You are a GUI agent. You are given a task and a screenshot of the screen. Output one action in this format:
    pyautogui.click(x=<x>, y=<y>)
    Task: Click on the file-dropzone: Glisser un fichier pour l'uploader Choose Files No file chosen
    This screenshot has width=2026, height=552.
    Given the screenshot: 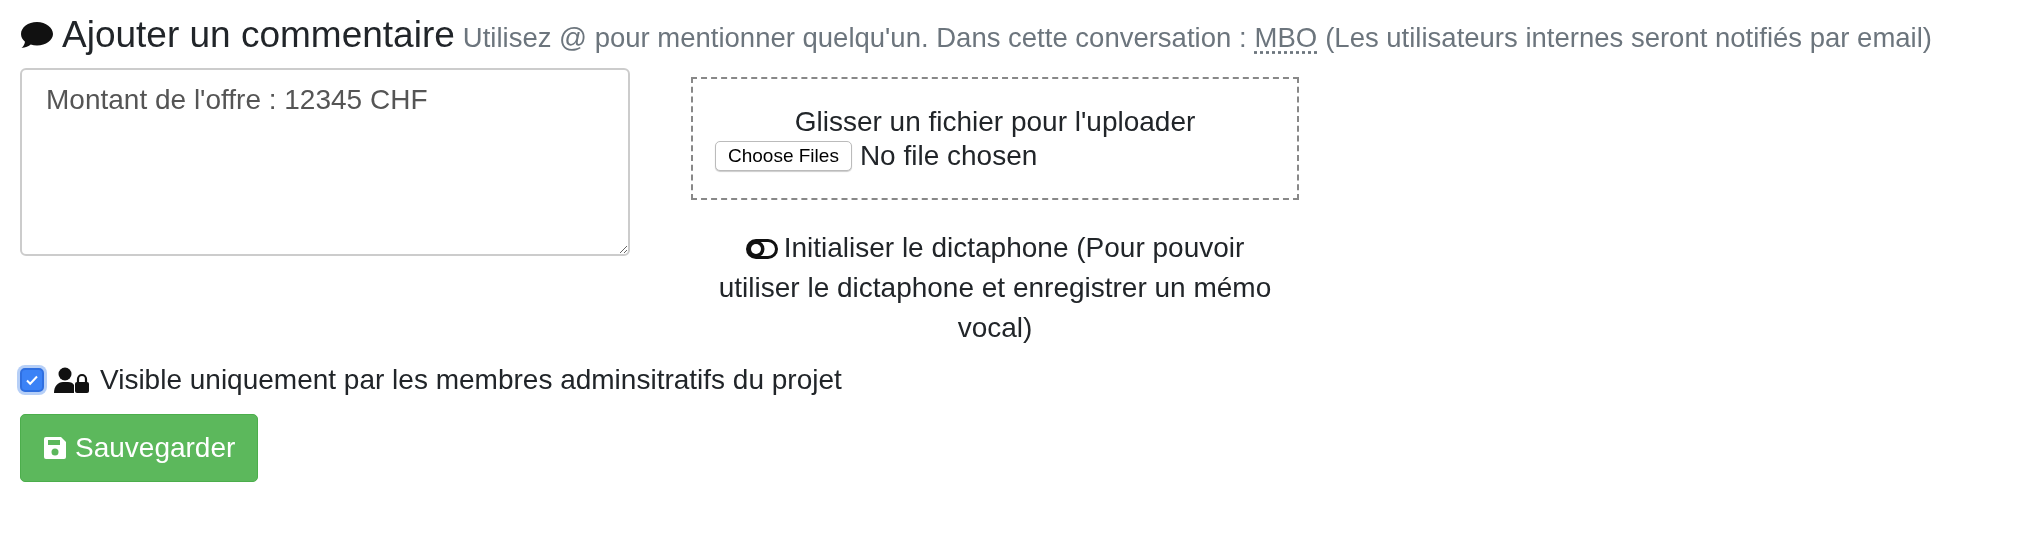 What is the action you would take?
    pyautogui.click(x=995, y=138)
    